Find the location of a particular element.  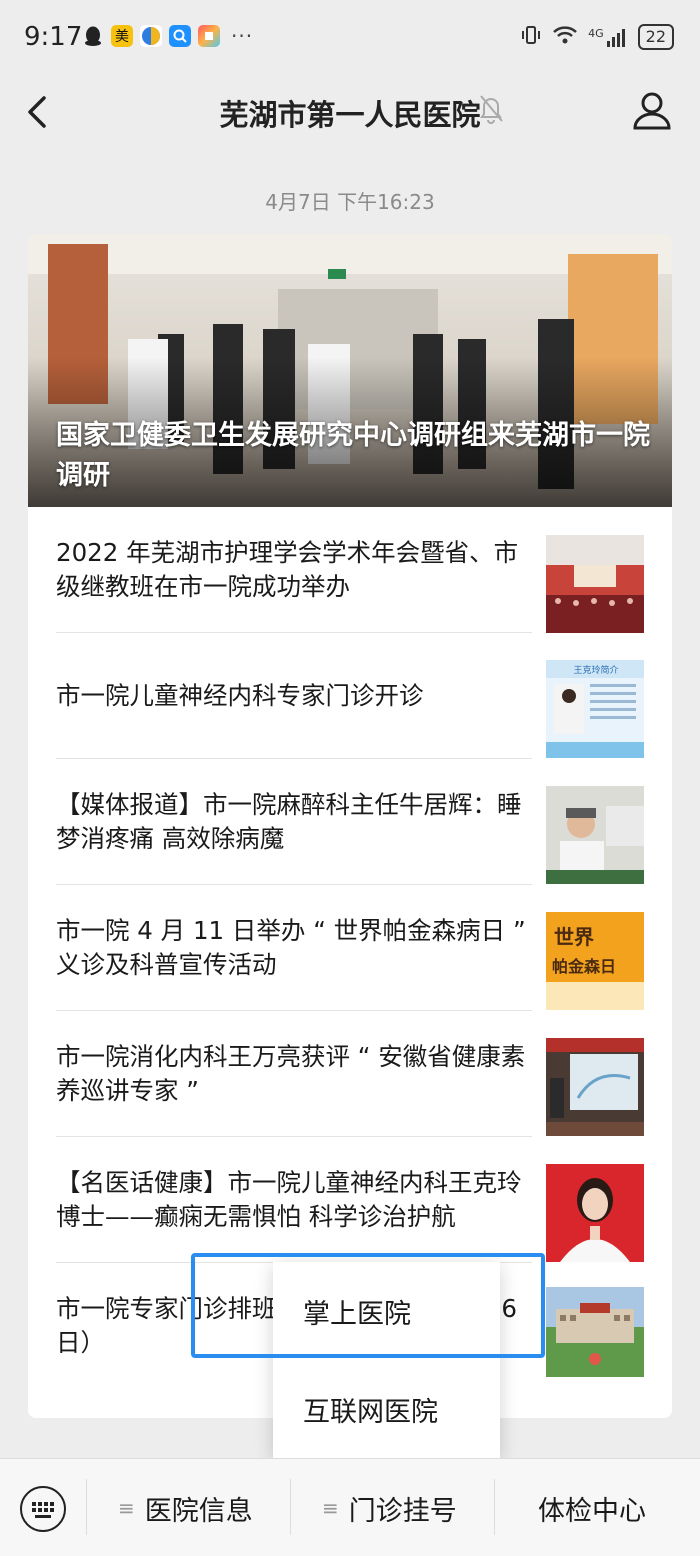

article-title: 【名医话健康】市一院儿童神经内科王克玲博士——癫痫无需惧怕 科学诊治护航 is located at coordinates (289, 1199).